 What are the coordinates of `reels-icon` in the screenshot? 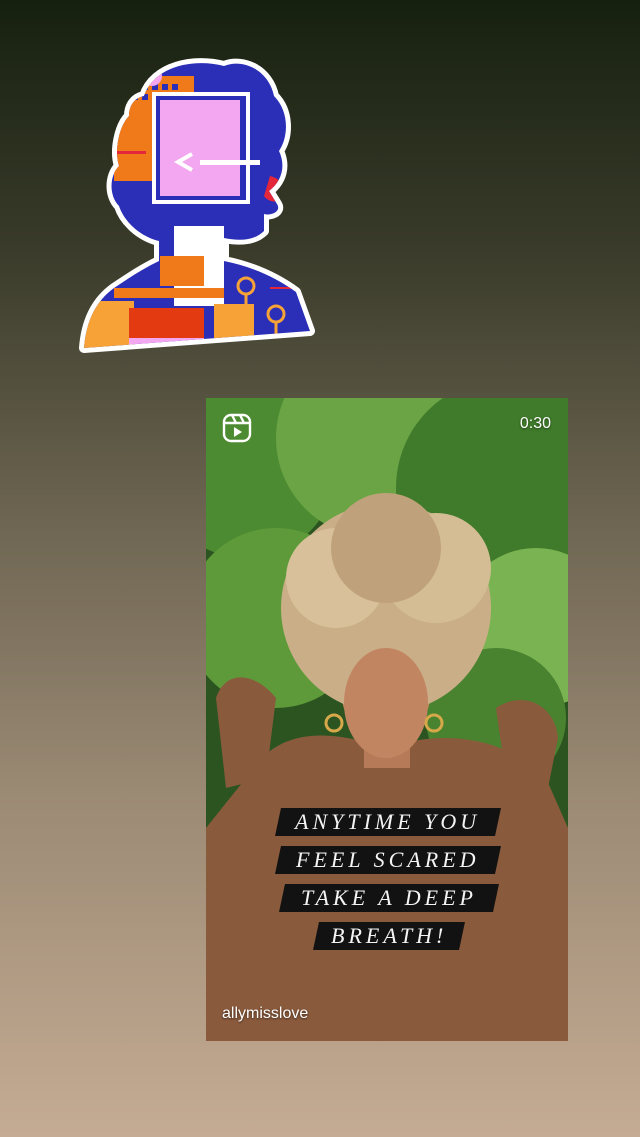 It's located at (237, 428).